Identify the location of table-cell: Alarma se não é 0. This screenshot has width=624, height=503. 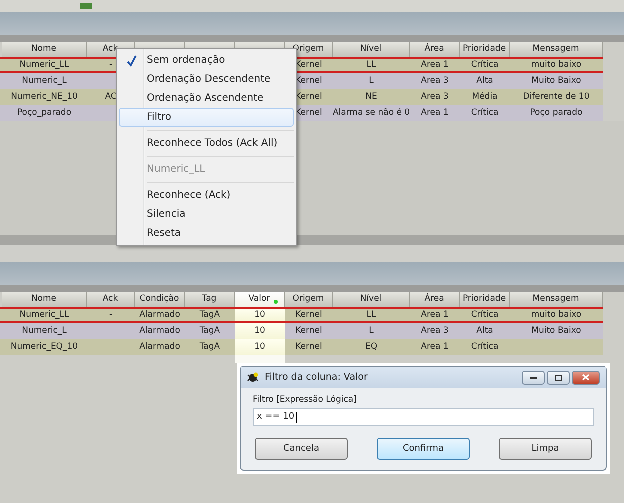
(371, 113).